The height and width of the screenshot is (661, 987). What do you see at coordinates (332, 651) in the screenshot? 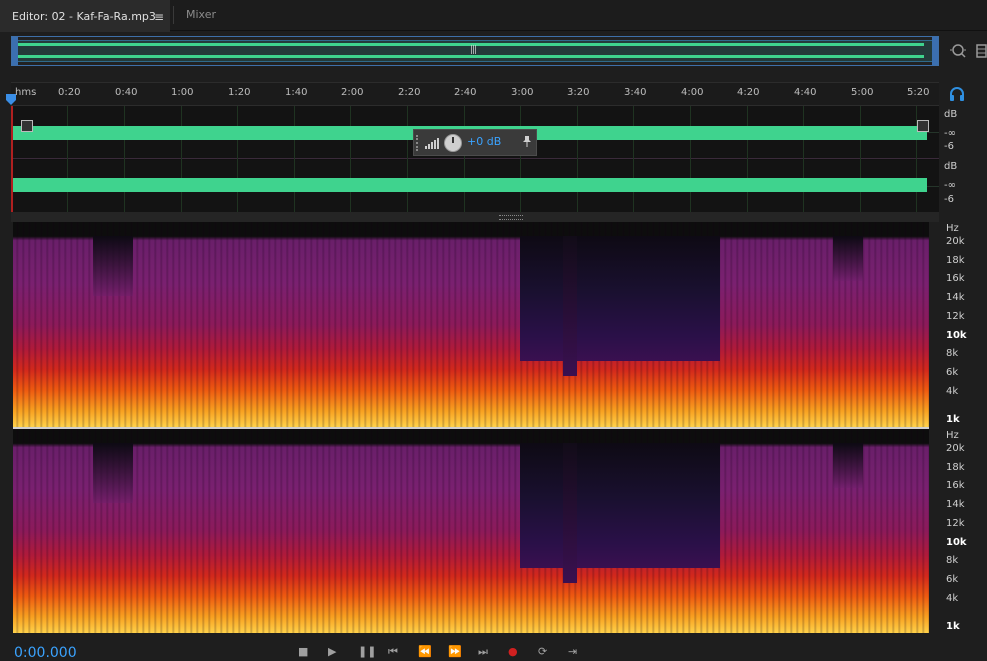
I see `play-icon: ▶` at bounding box center [332, 651].